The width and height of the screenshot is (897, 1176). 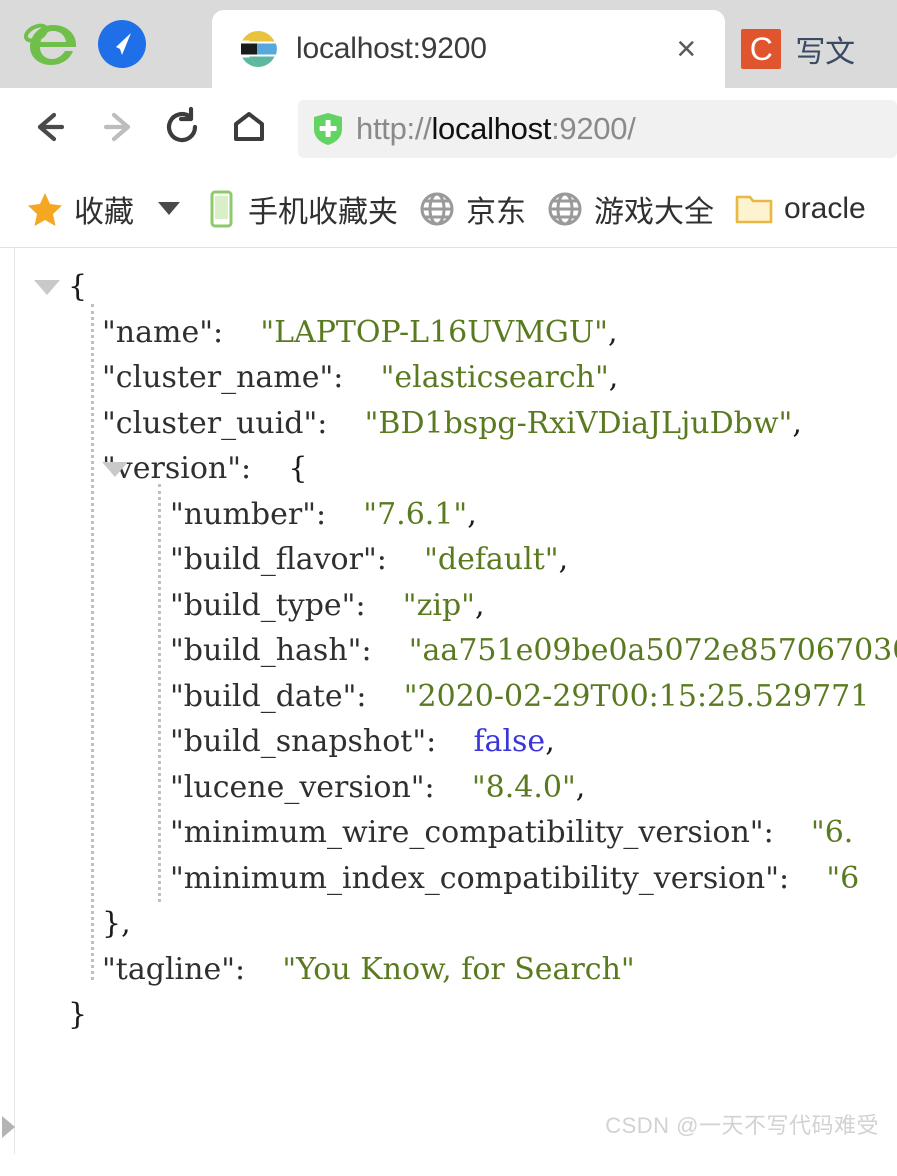 I want to click on json-key: "tagline":, so click(x=174, y=969).